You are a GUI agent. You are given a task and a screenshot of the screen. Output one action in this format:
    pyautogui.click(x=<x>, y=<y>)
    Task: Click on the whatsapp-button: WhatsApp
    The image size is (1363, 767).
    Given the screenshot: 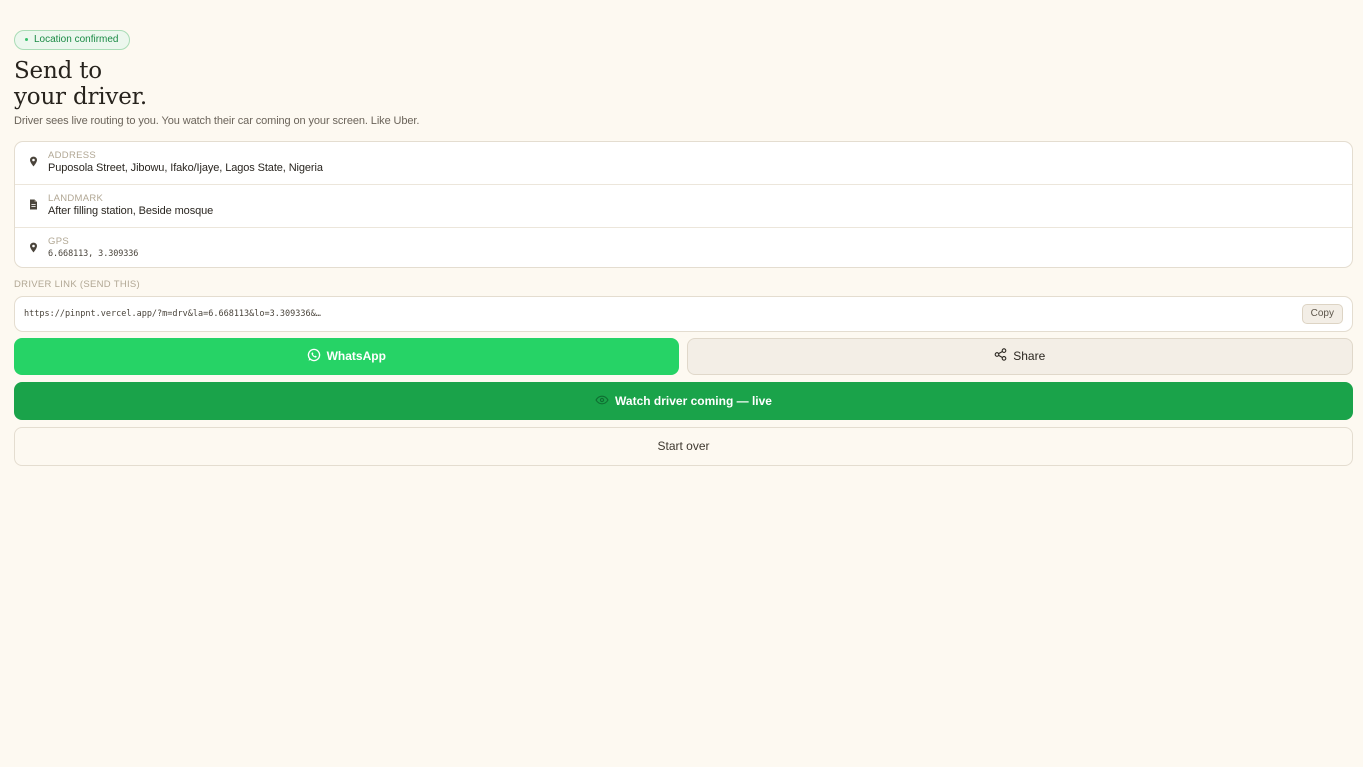 What is the action you would take?
    pyautogui.click(x=346, y=356)
    